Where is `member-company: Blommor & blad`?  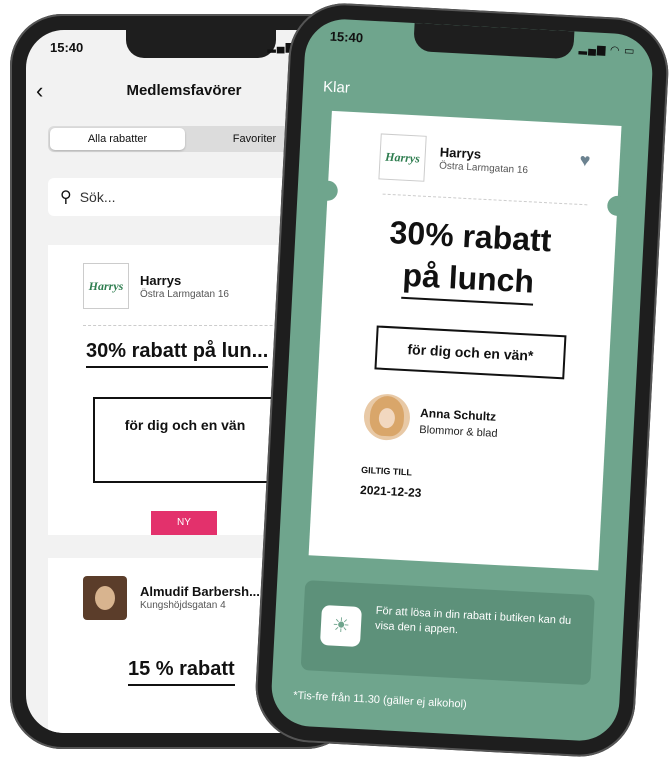
member-company: Blommor & blad is located at coordinates (458, 431).